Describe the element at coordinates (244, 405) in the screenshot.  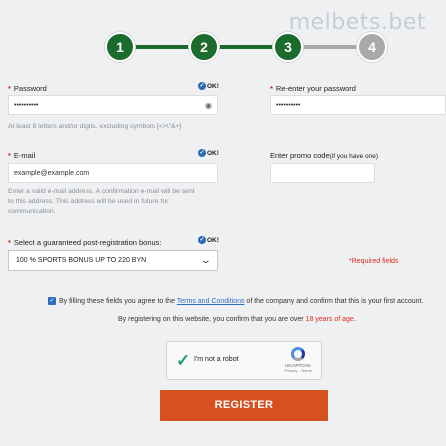
I see `register-button: REGISTER` at that location.